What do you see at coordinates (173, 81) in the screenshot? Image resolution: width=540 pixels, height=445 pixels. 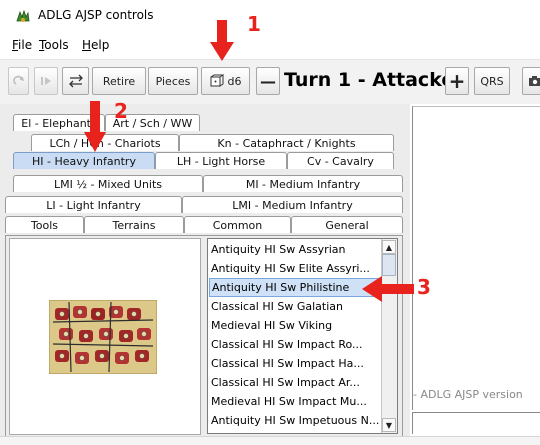 I see `pieces-button: Pieces` at bounding box center [173, 81].